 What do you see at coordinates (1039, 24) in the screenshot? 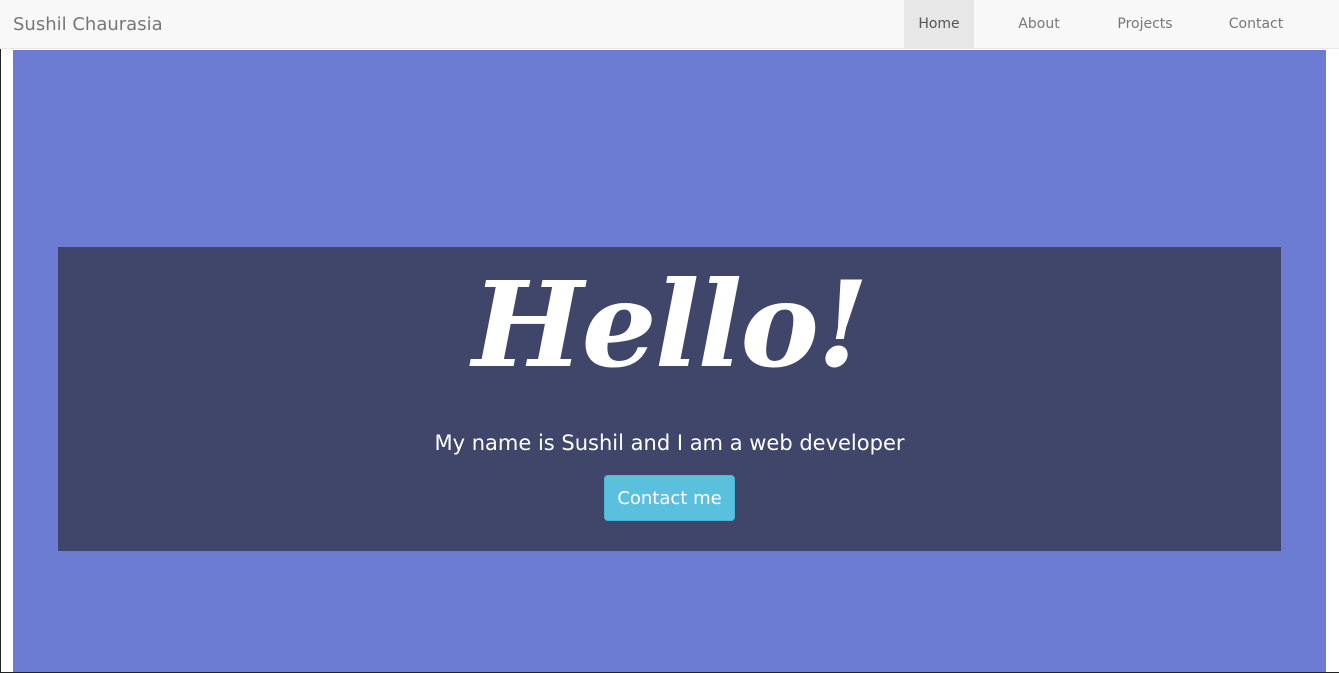
I see `nav-item-about: About` at bounding box center [1039, 24].